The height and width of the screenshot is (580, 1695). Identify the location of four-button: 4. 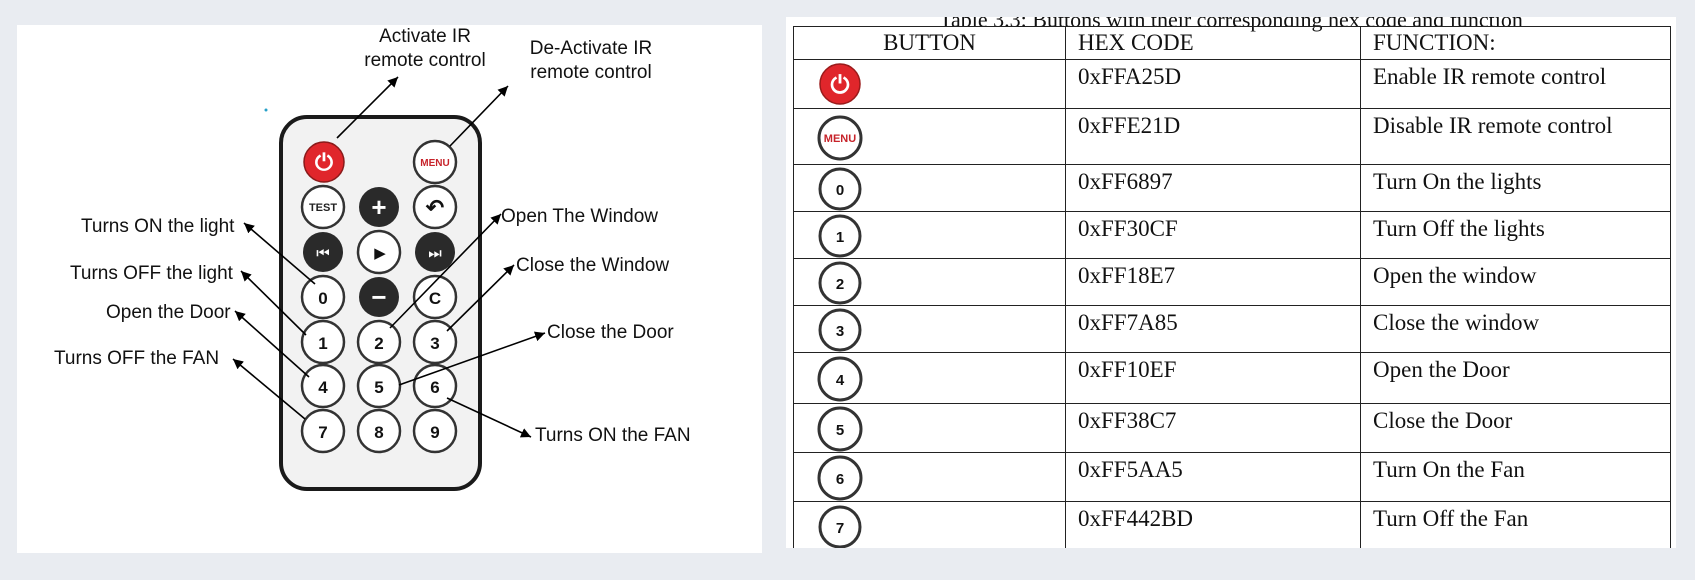
(323, 386).